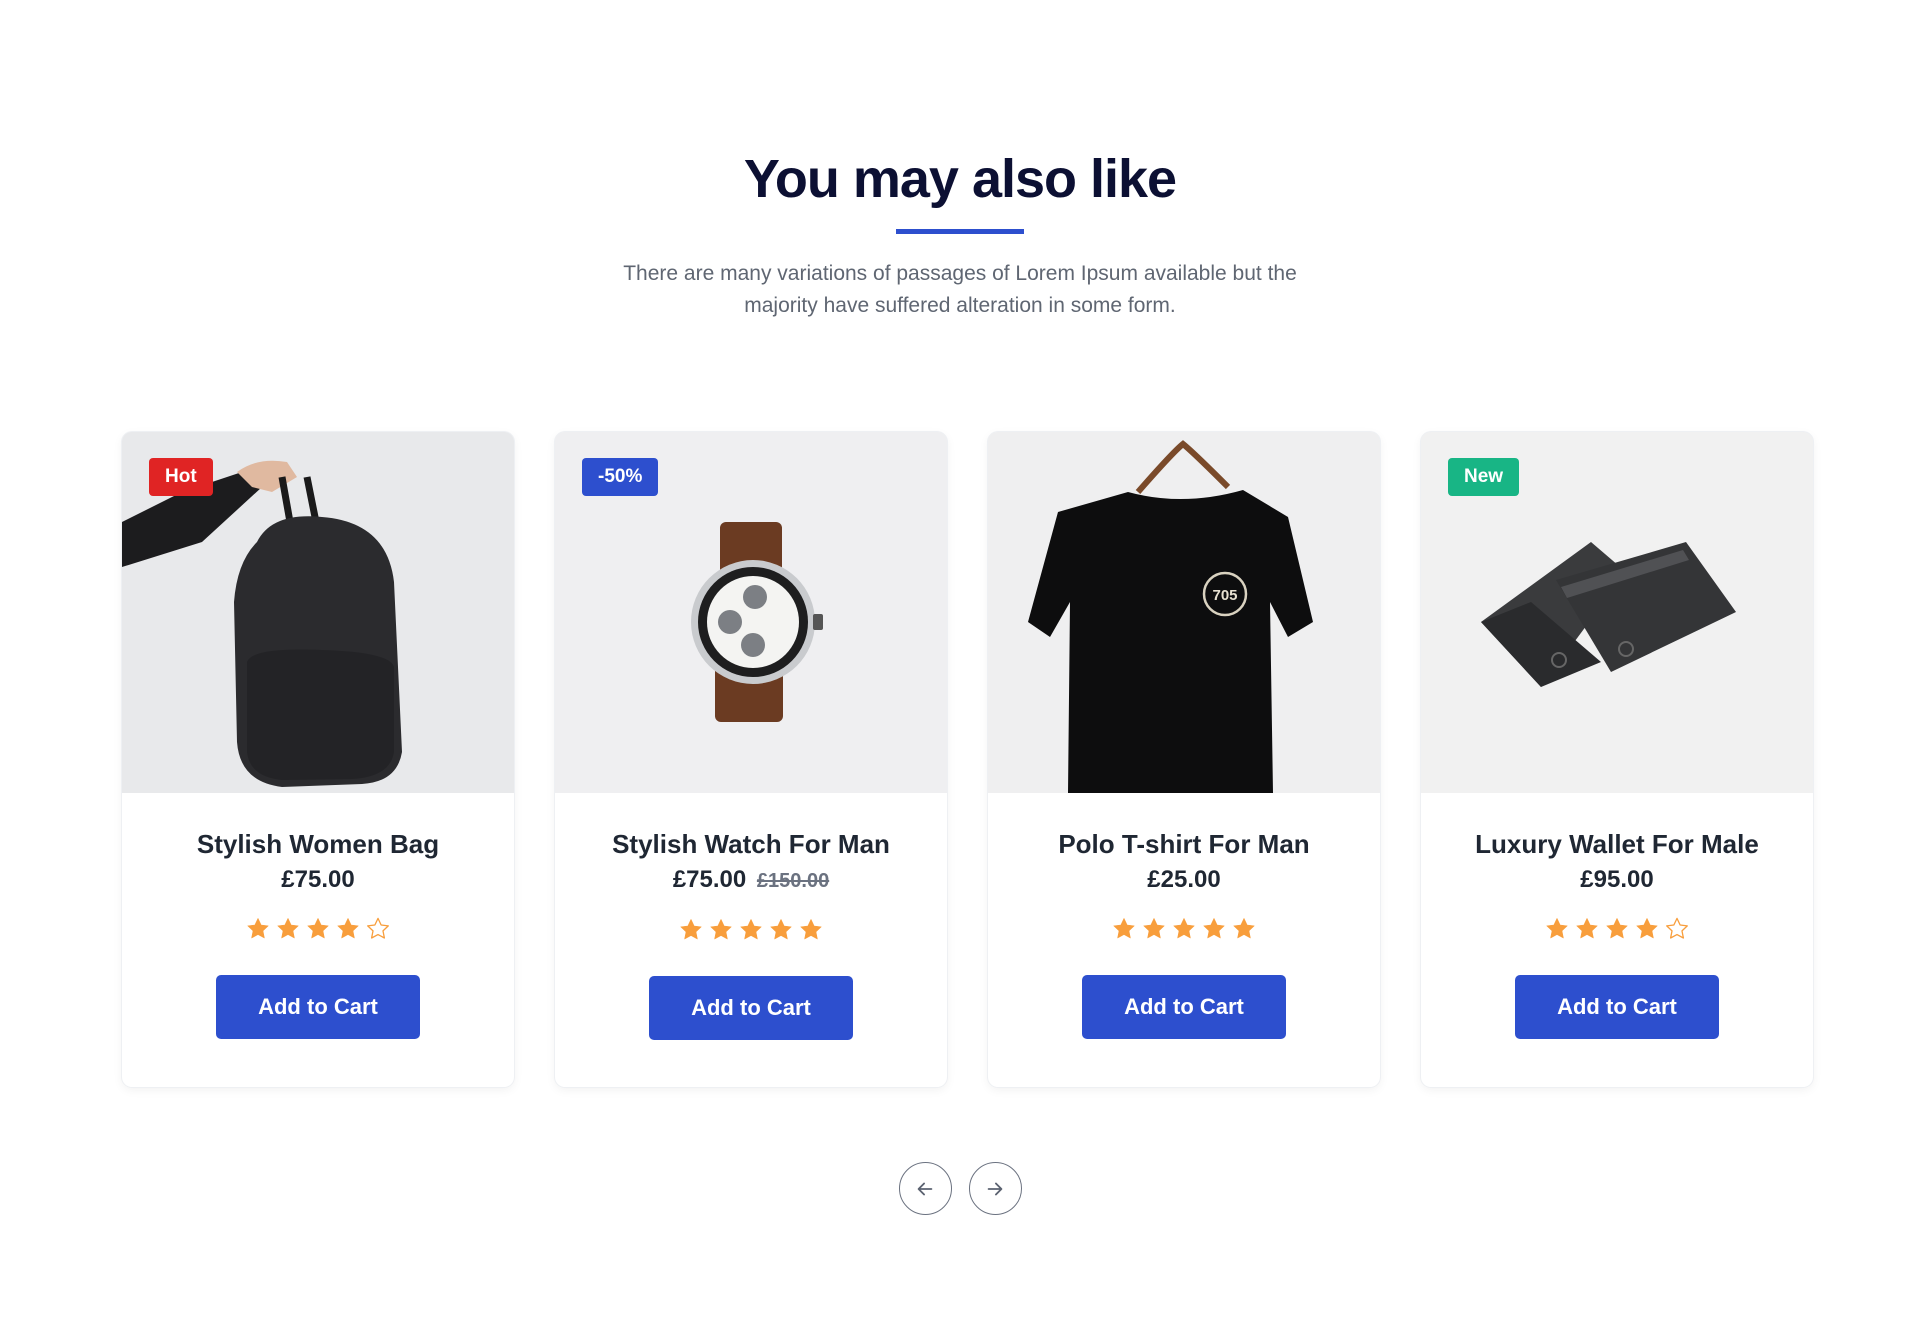 This screenshot has height=1336, width=1920. I want to click on current-price: £25.00, so click(1184, 879).